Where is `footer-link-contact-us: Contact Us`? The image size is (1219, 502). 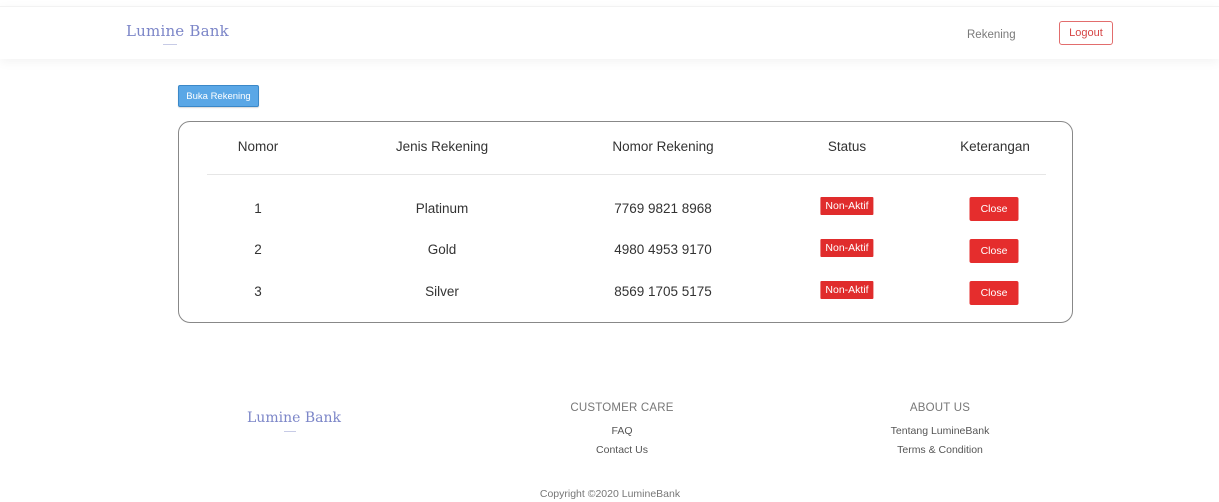
footer-link-contact-us: Contact Us is located at coordinates (622, 450).